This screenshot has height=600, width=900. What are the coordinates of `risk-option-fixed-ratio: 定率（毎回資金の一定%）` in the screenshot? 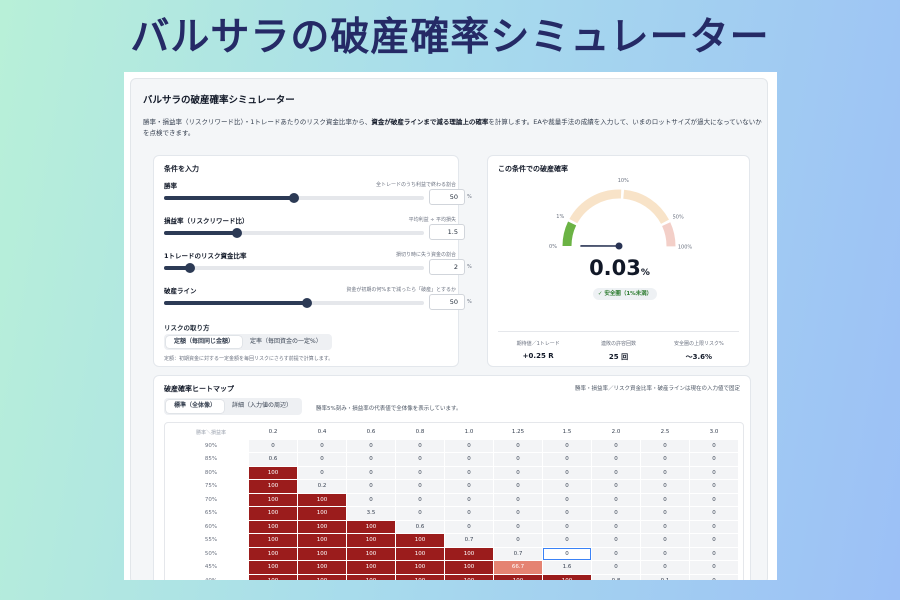 It's located at (286, 342).